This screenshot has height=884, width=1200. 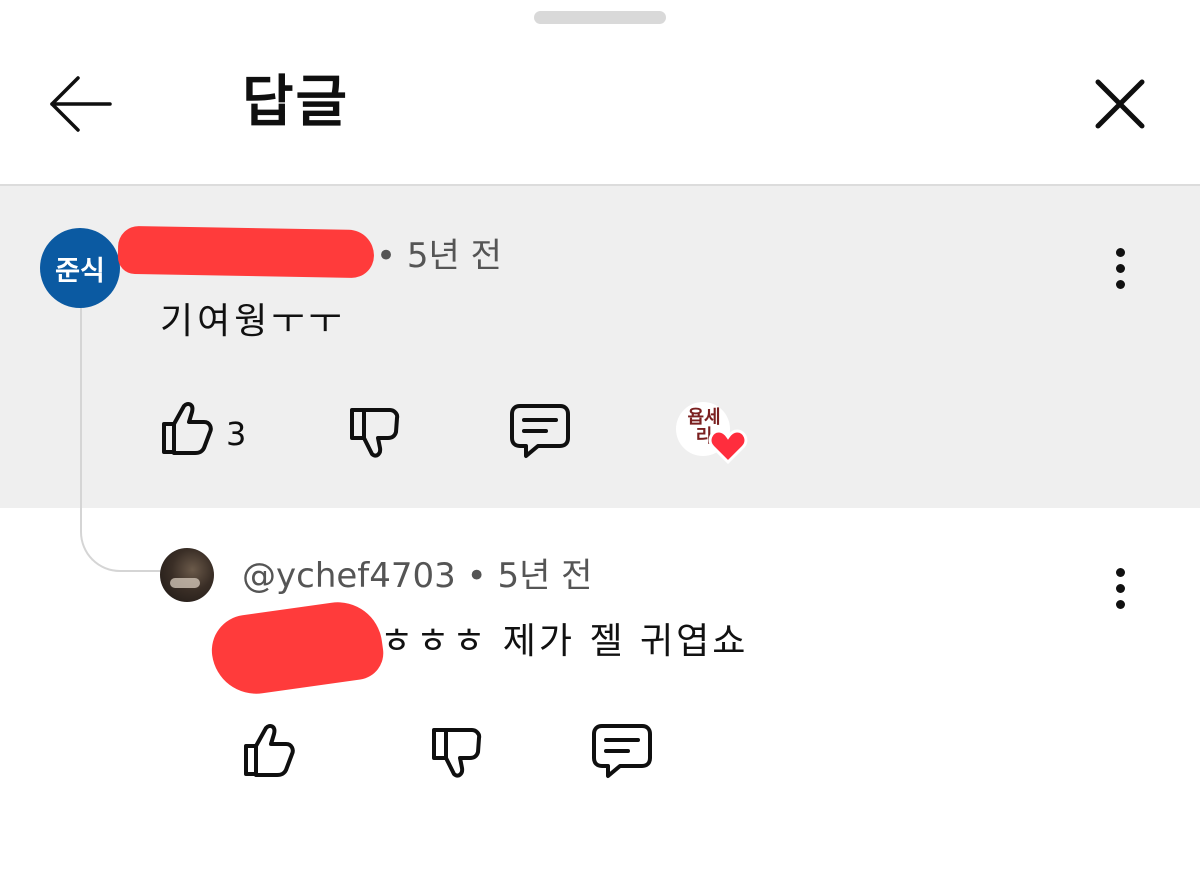 I want to click on reply-like-button, so click(x=269, y=752).